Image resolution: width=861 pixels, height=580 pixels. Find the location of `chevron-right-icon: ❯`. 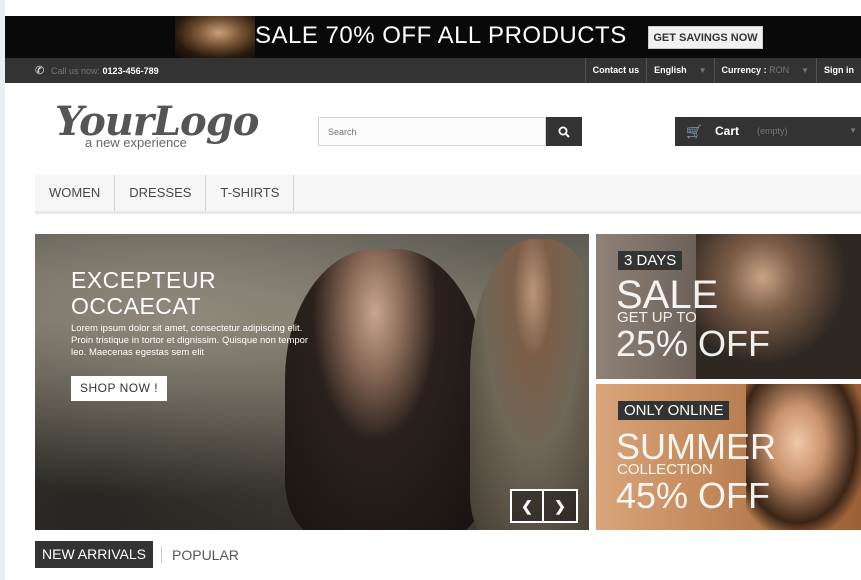

chevron-right-icon: ❯ is located at coordinates (560, 505).